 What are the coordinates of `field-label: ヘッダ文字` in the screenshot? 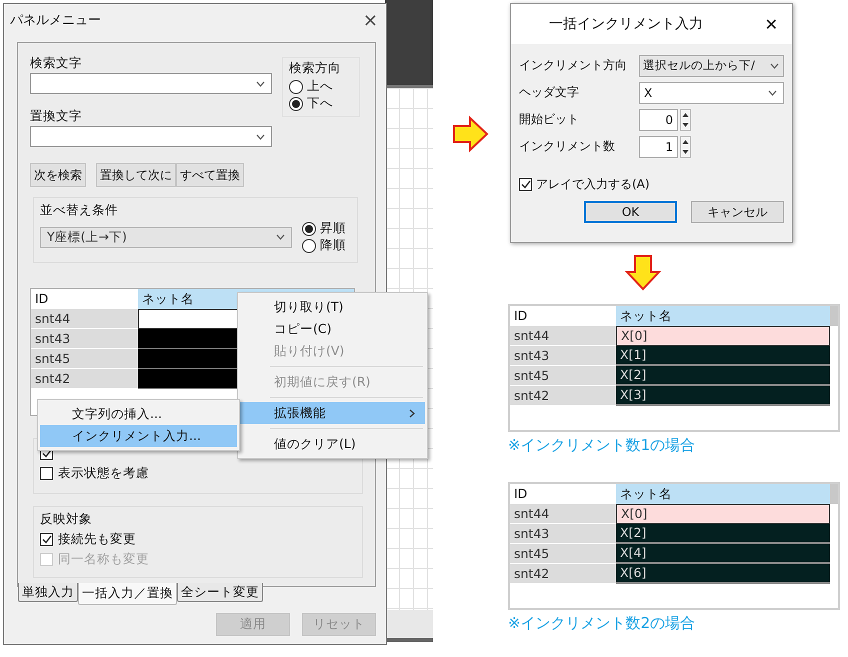 It's located at (549, 92).